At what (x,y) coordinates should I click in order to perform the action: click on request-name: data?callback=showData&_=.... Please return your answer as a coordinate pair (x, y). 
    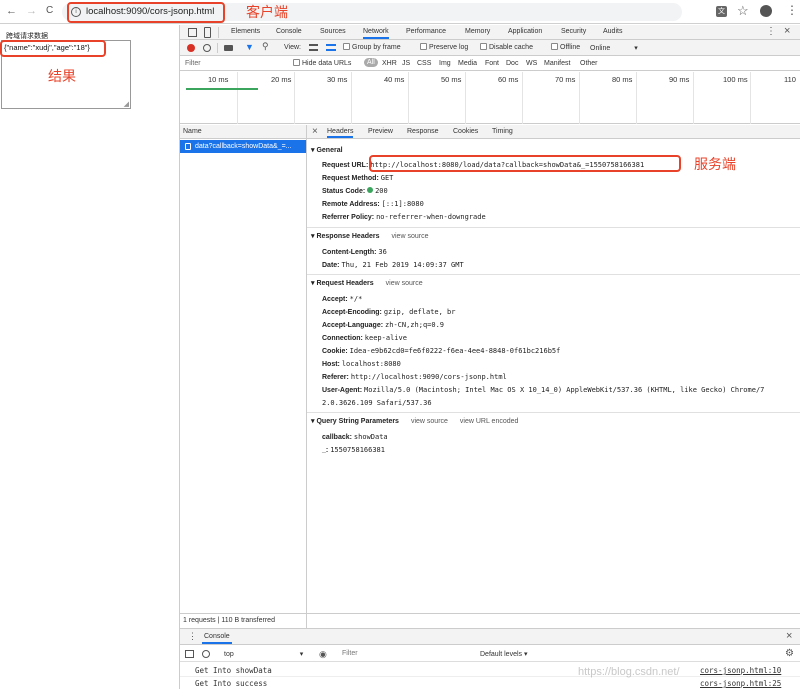
    Looking at the image, I should click on (243, 146).